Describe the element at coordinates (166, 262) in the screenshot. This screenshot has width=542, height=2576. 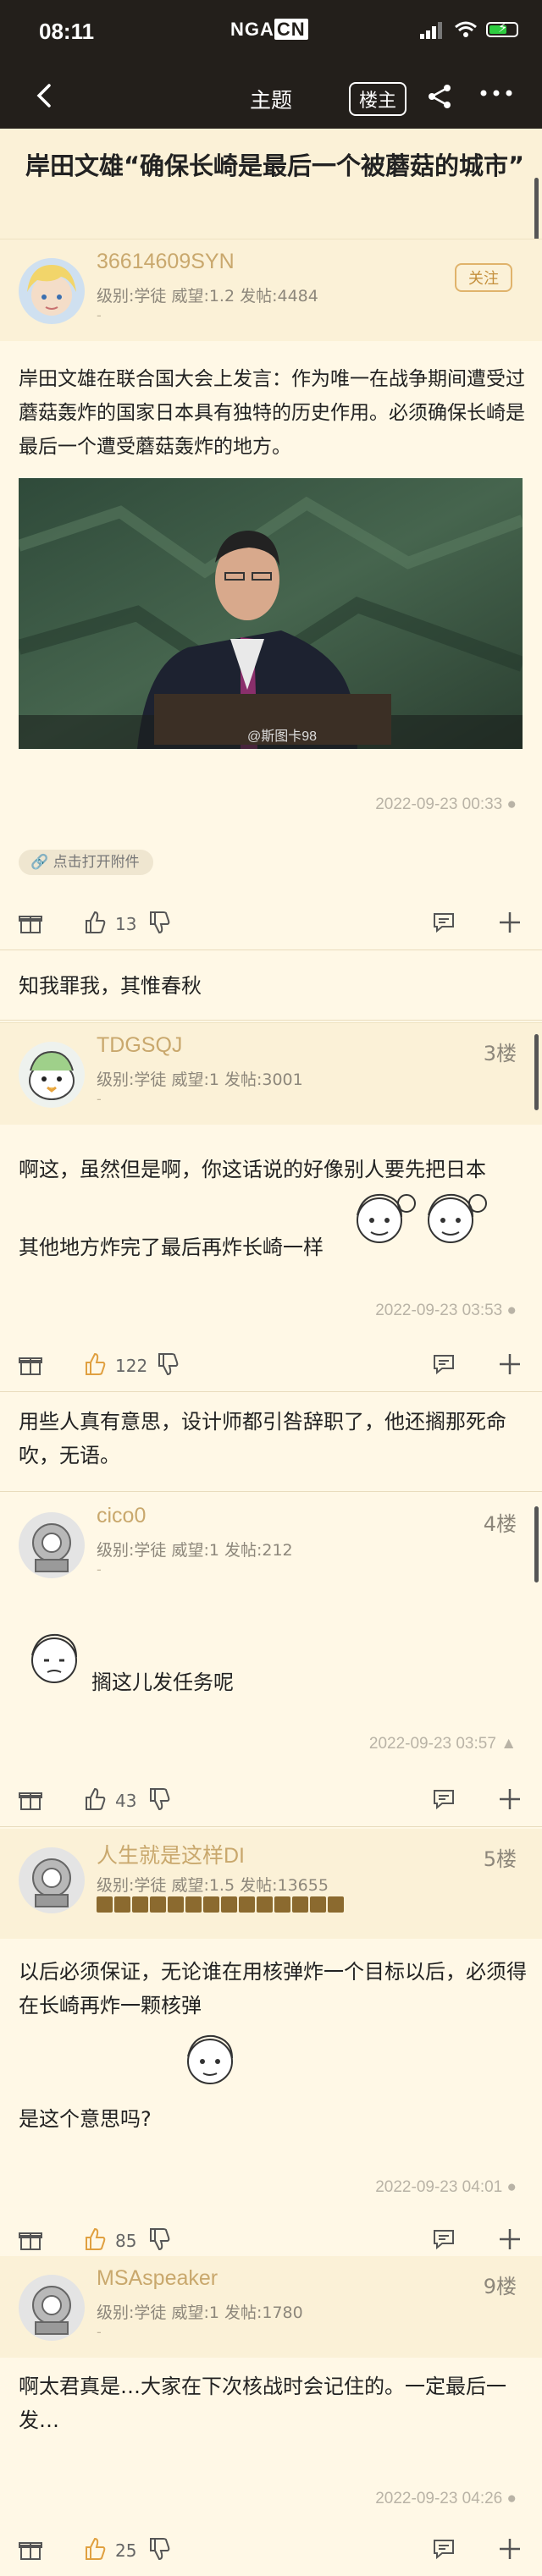
I see `username: 36614609SYN` at that location.